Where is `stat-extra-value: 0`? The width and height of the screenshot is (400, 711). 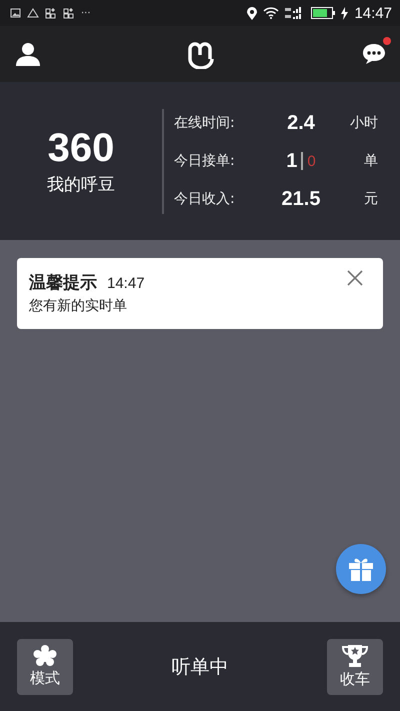
stat-extra-value: 0 is located at coordinates (311, 161).